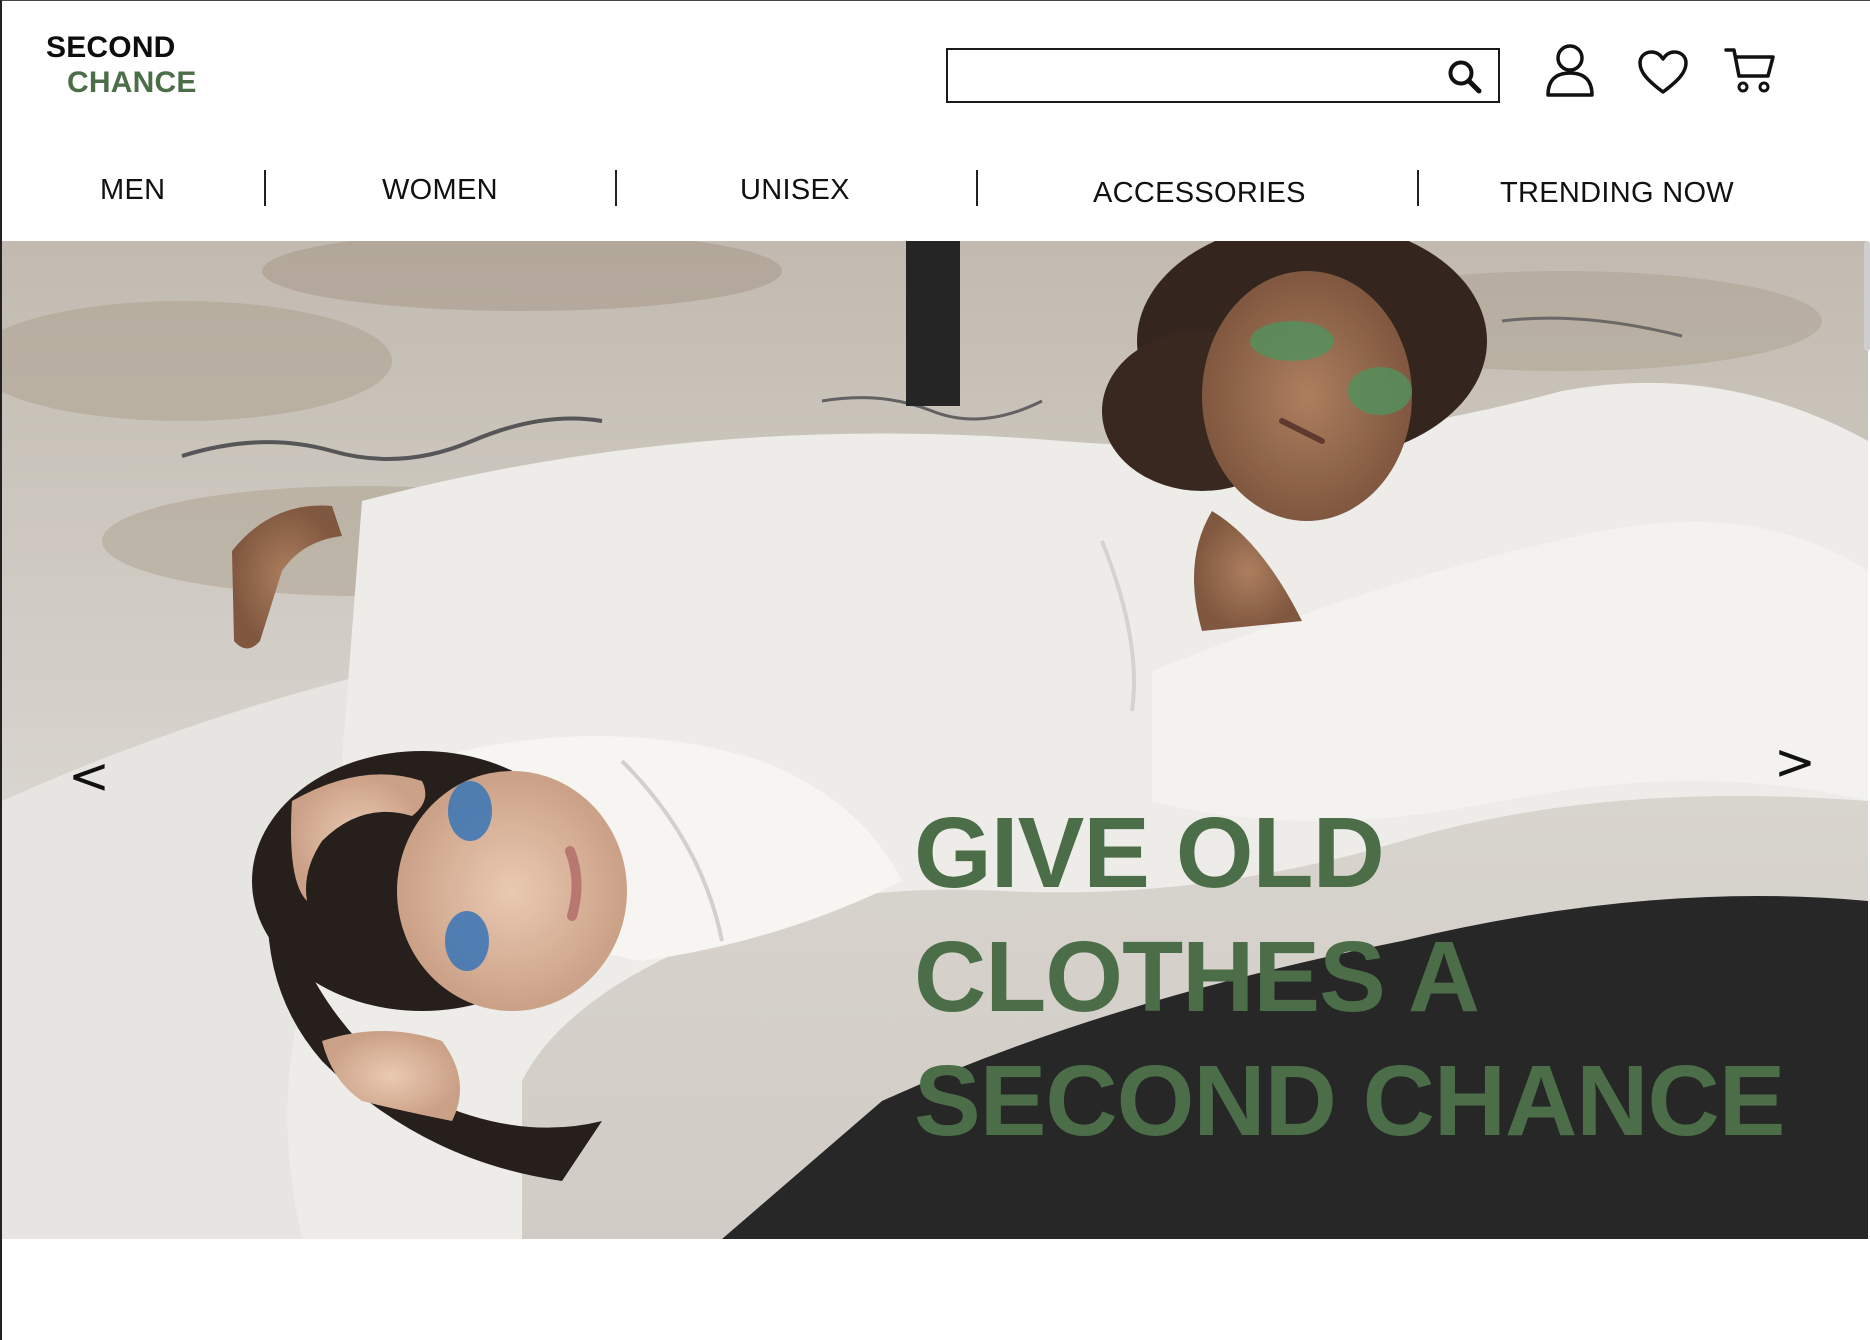 The image size is (1870, 1340). Describe the element at coordinates (1663, 73) in the screenshot. I see `wishlist-heart-icon` at that location.